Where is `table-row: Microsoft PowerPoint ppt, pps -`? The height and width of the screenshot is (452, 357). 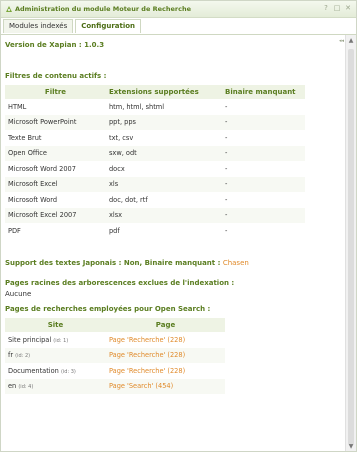 table-row: Microsoft PowerPoint ppt, pps - is located at coordinates (155, 122).